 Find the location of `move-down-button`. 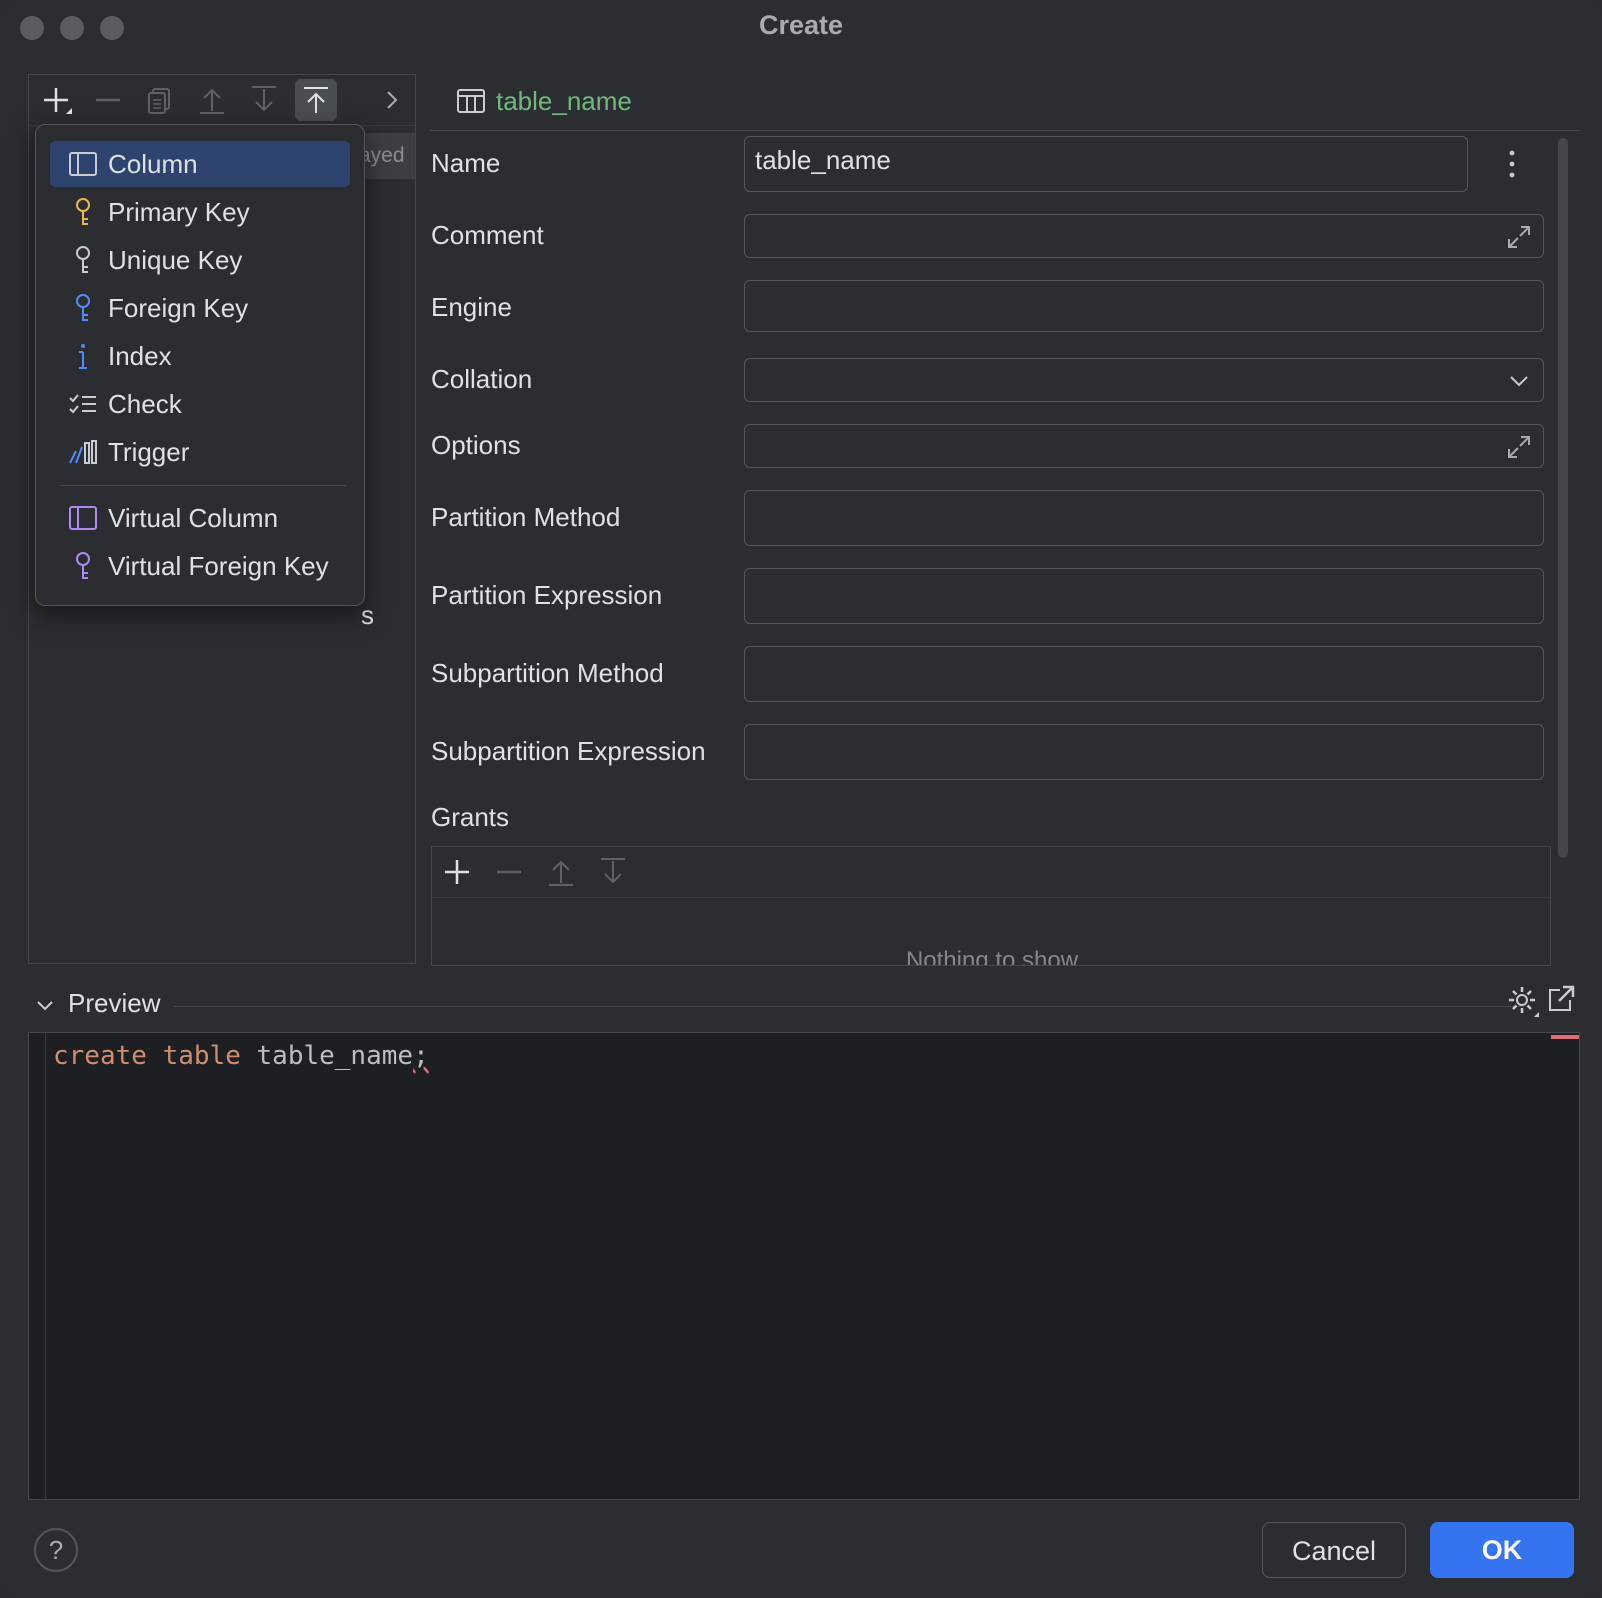

move-down-button is located at coordinates (264, 100).